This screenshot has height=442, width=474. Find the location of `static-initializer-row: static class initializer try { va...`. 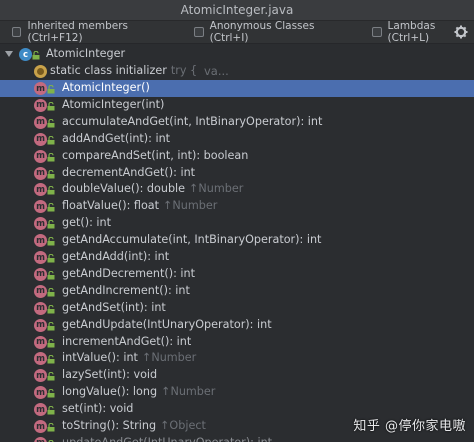

static-initializer-row: static class initializer try { va... is located at coordinates (237, 71).